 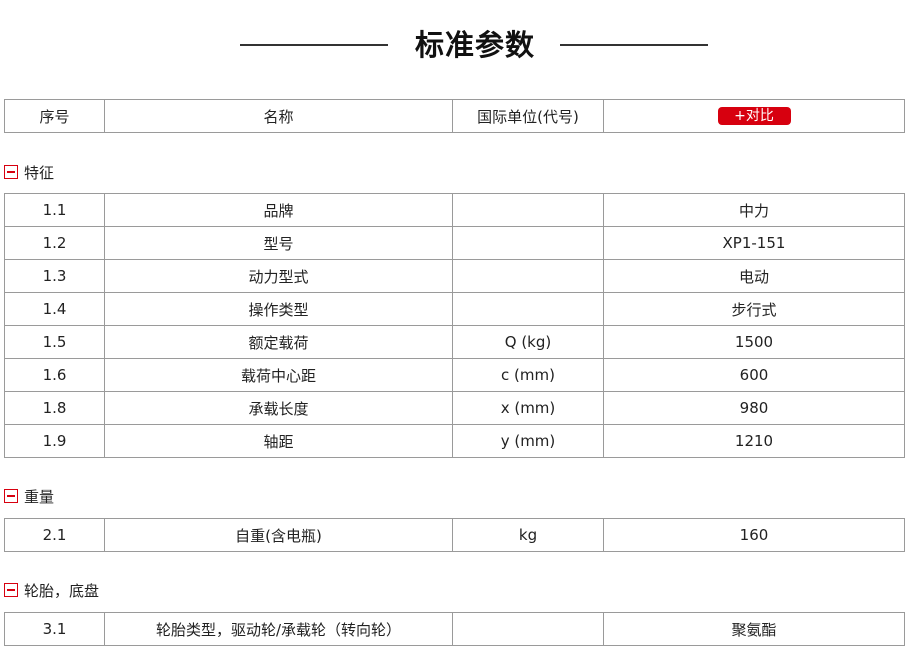 What do you see at coordinates (754, 375) in the screenshot?
I see `row-value: 600` at bounding box center [754, 375].